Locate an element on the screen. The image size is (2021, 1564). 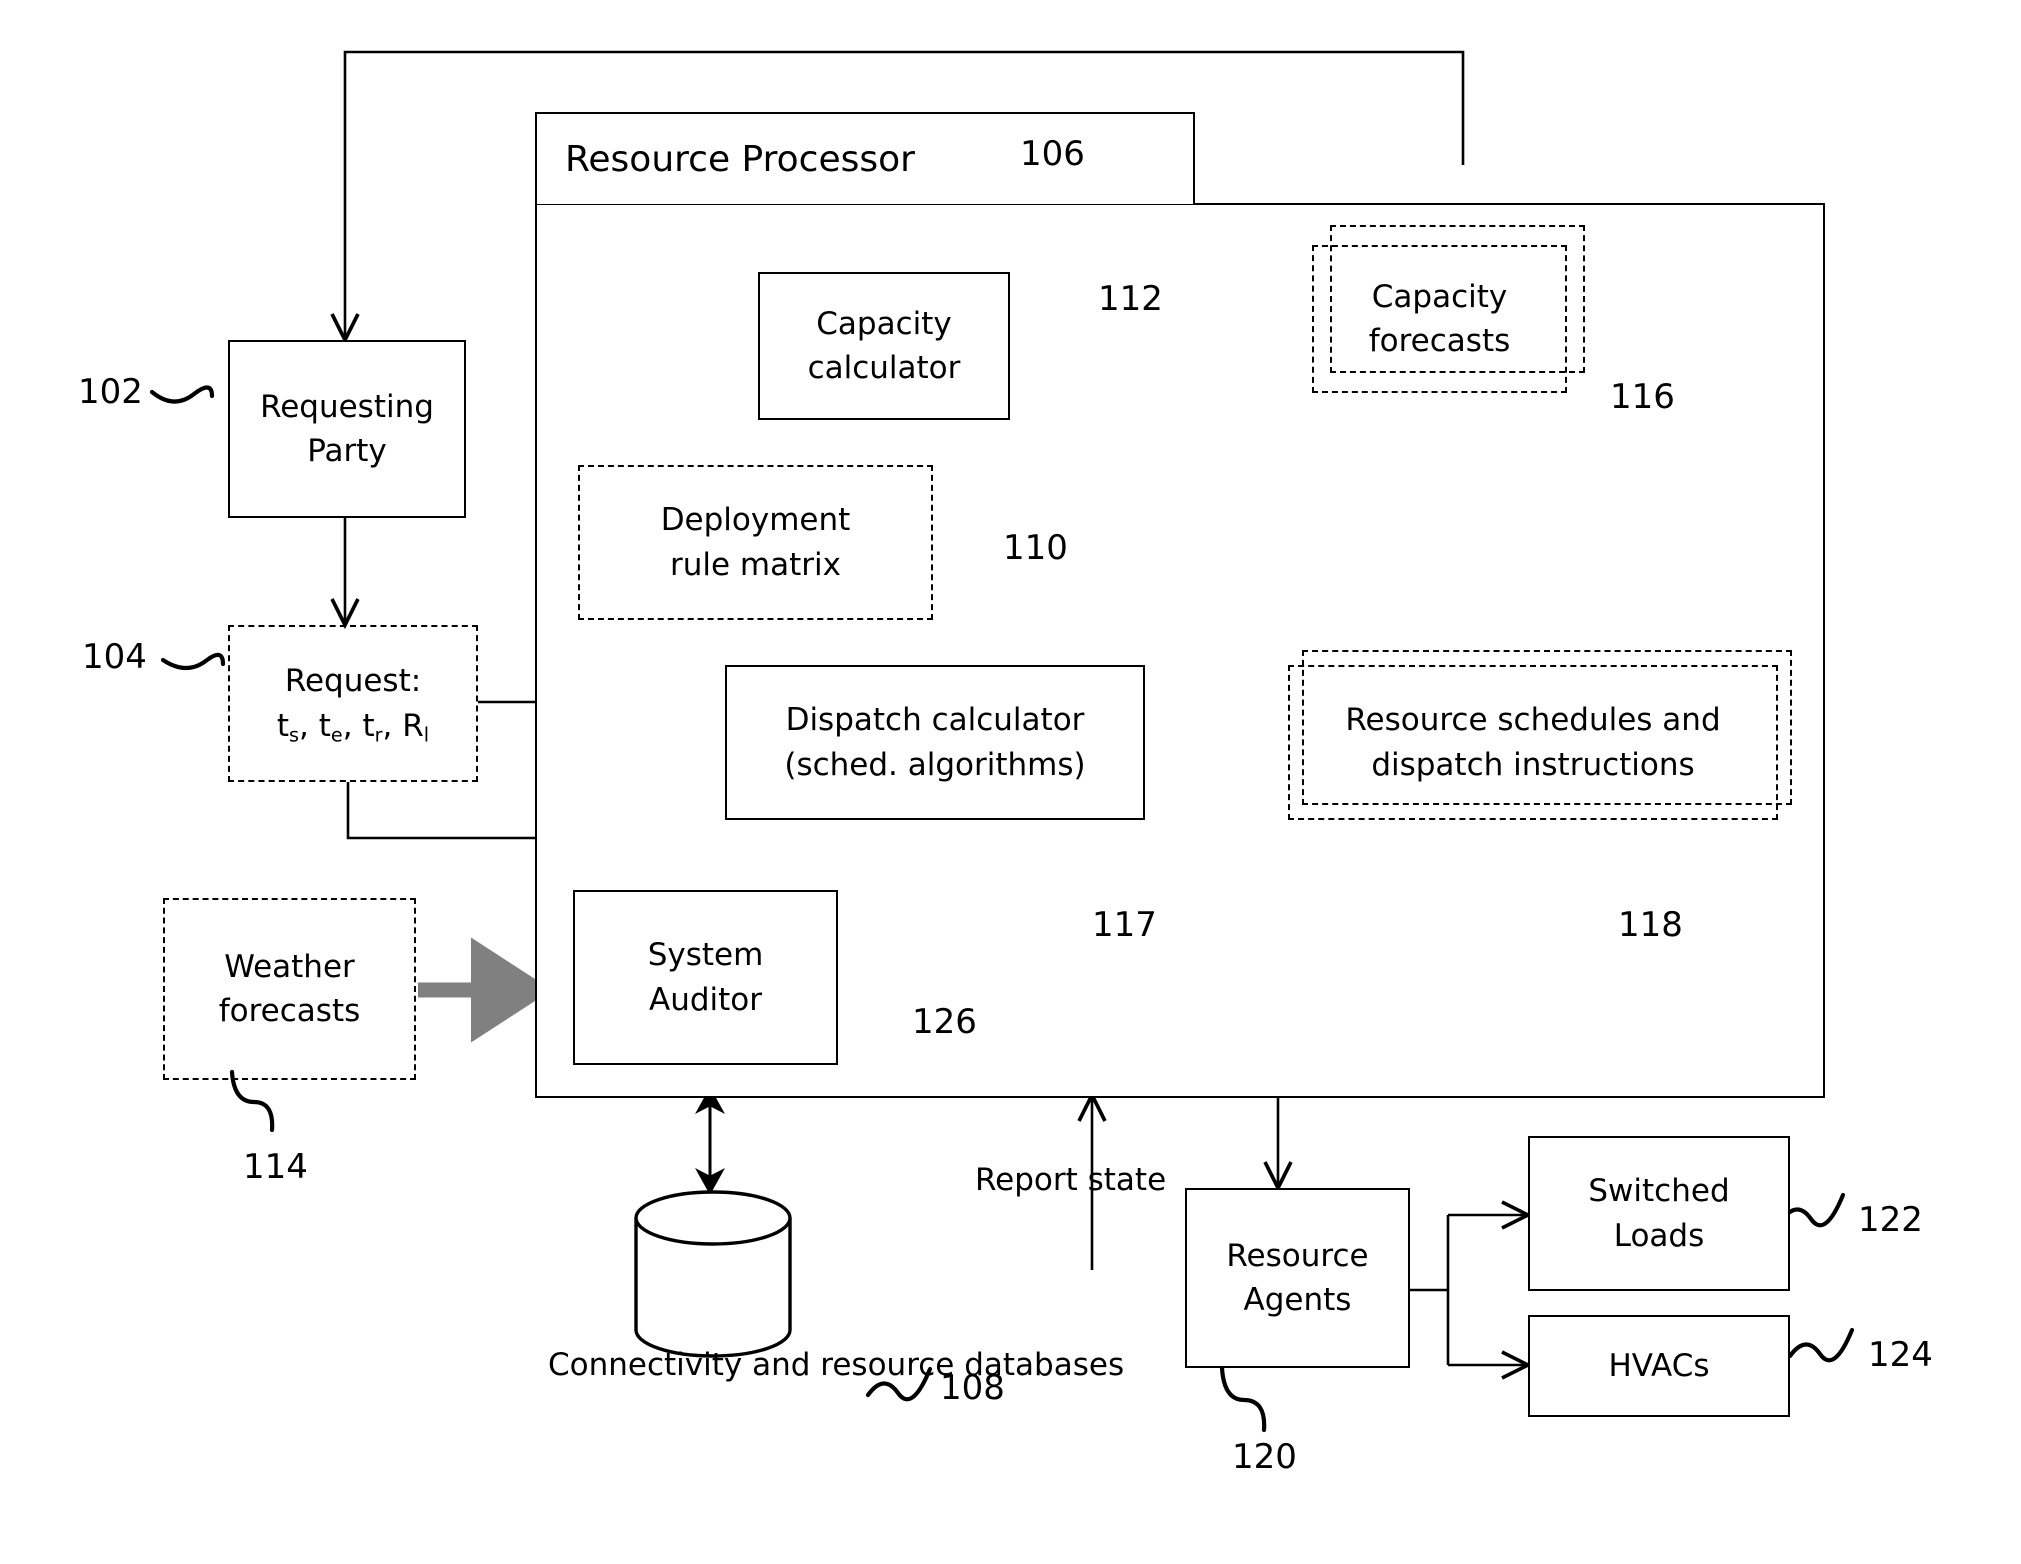
capacity-calculator-line2: calculator is located at coordinates (884, 368).